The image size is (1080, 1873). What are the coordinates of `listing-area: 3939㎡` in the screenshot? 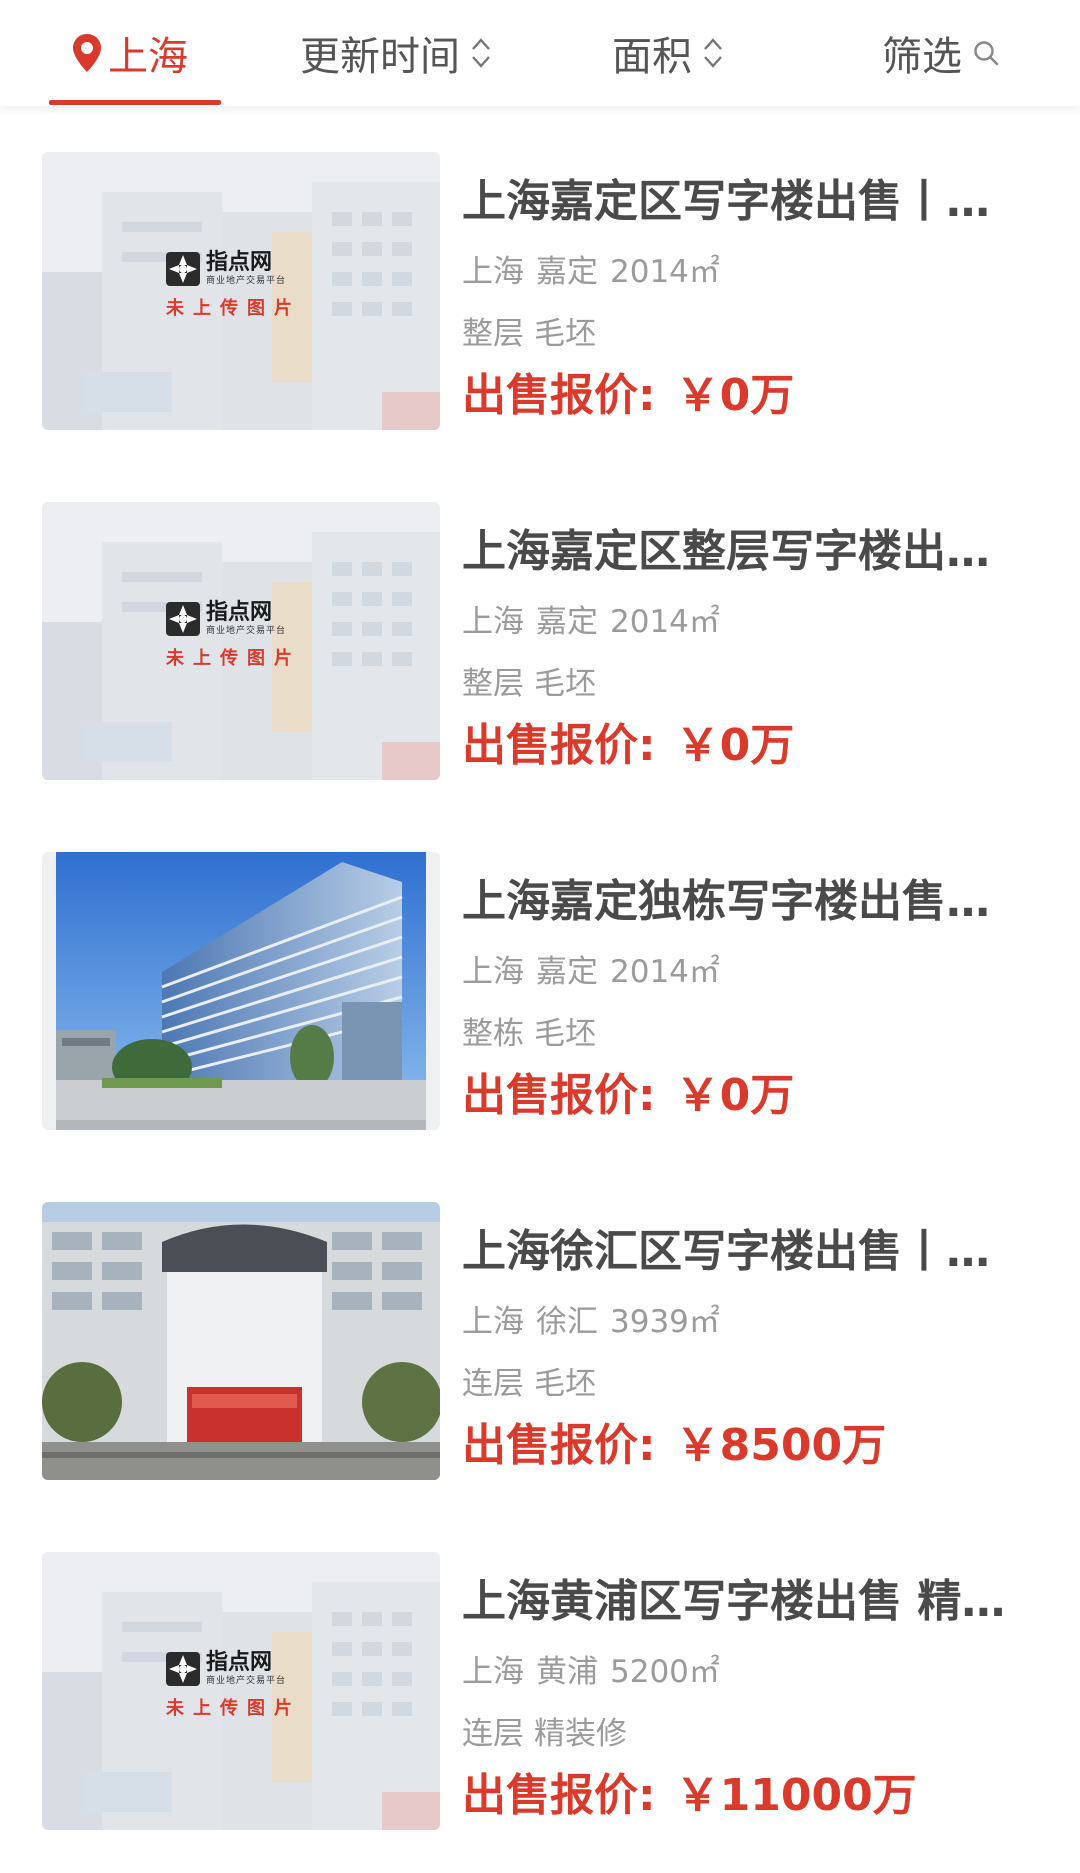 It's located at (665, 1322).